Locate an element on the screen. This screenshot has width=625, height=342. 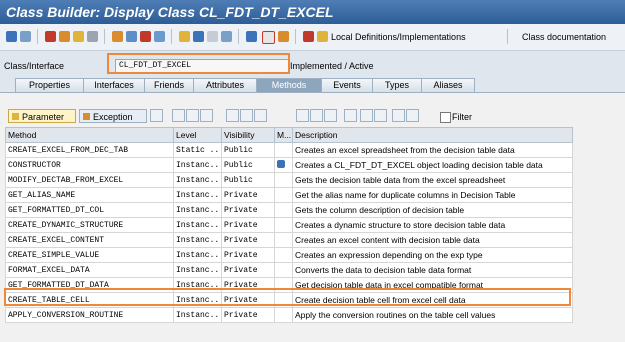
exception-label: Exception is located at coordinates (113, 117).